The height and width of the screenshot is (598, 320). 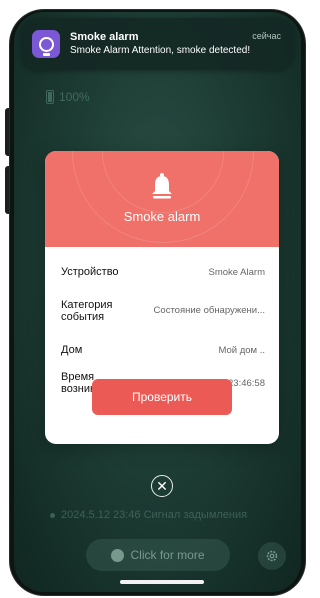 What do you see at coordinates (52, 515) in the screenshot?
I see `history-dot` at bounding box center [52, 515].